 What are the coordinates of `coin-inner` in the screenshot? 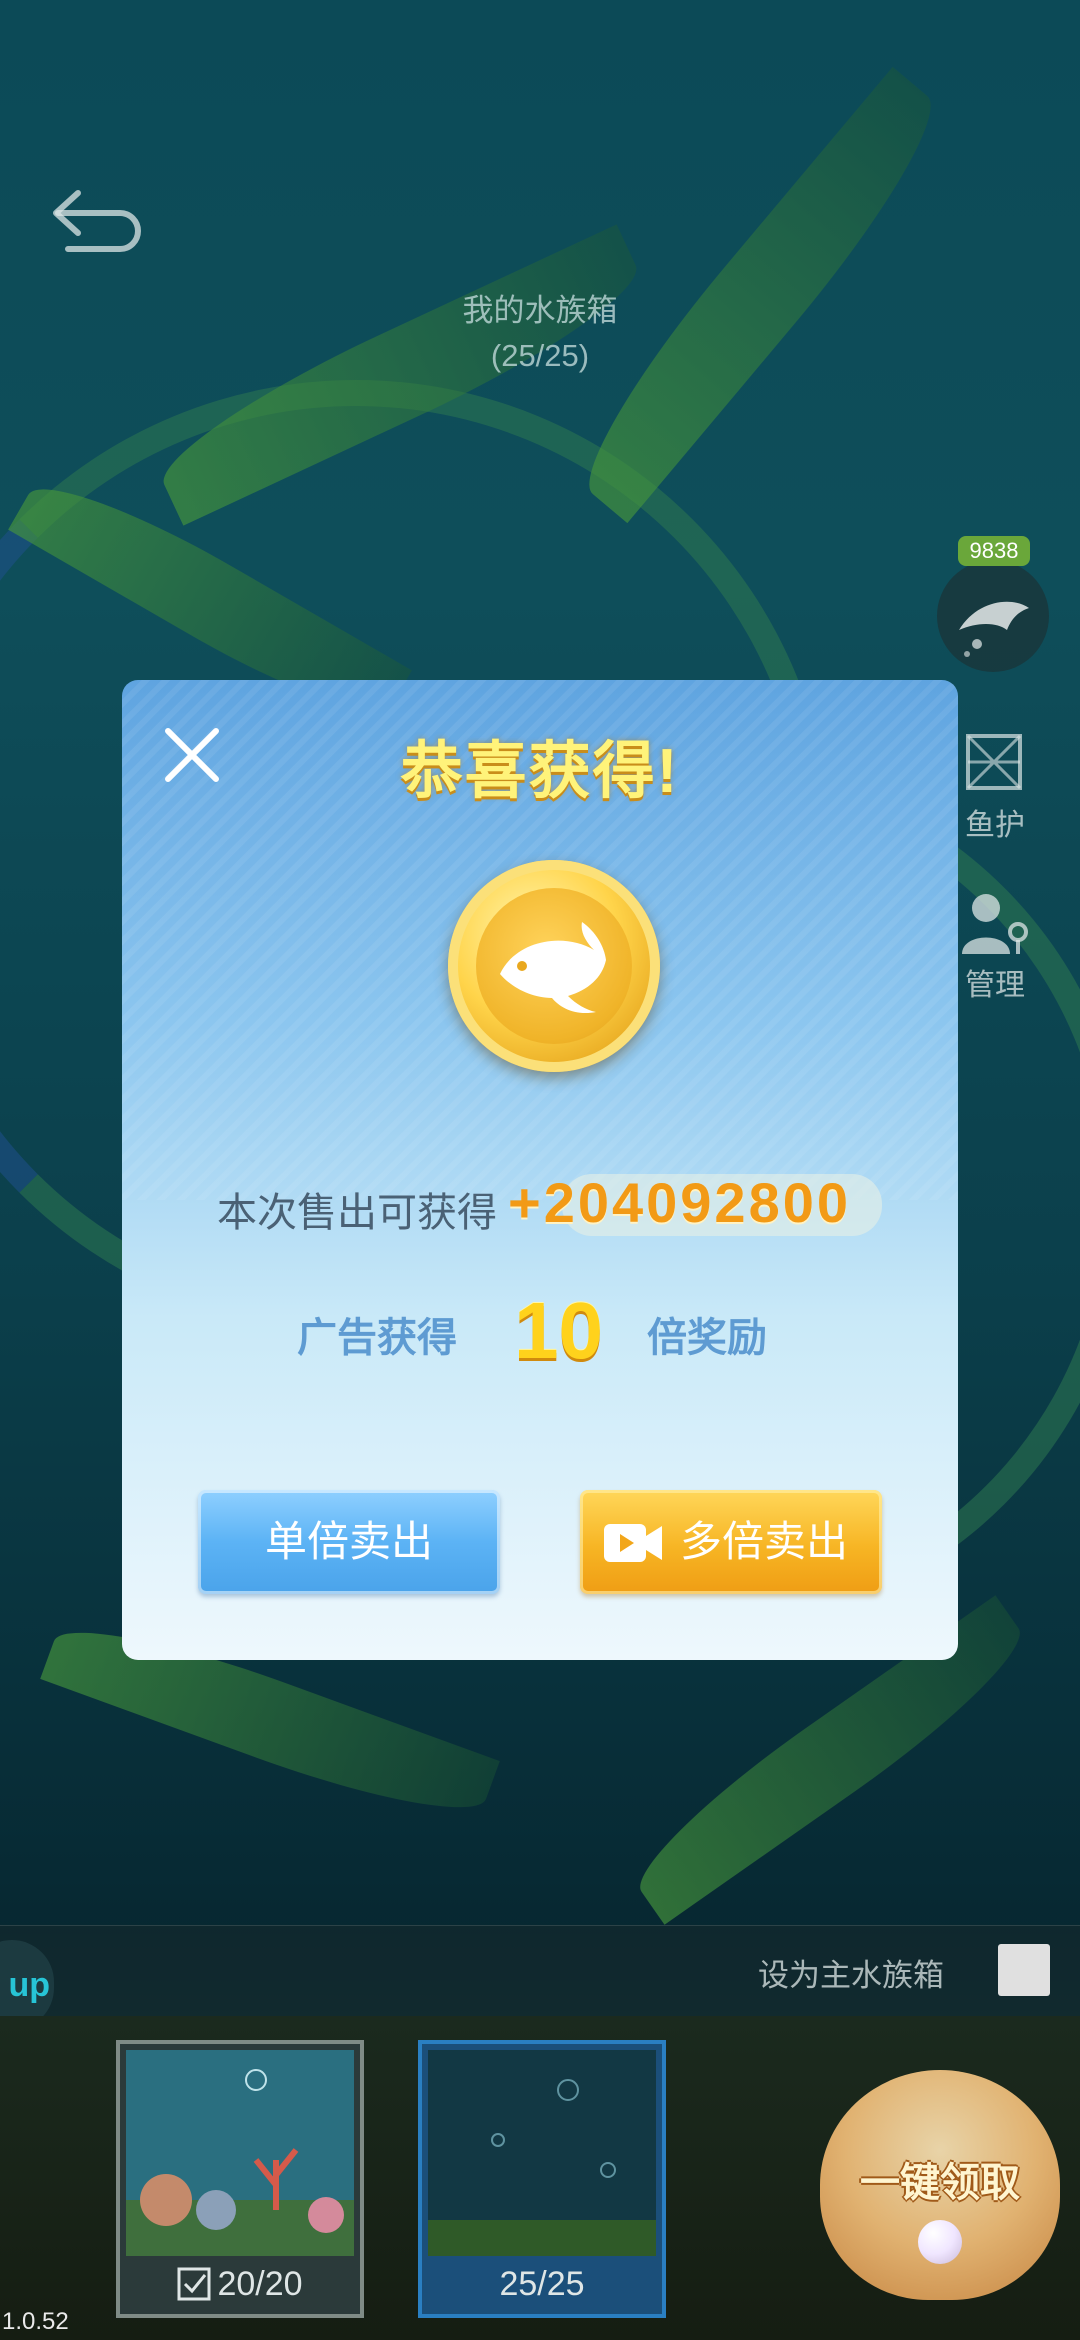 It's located at (554, 966).